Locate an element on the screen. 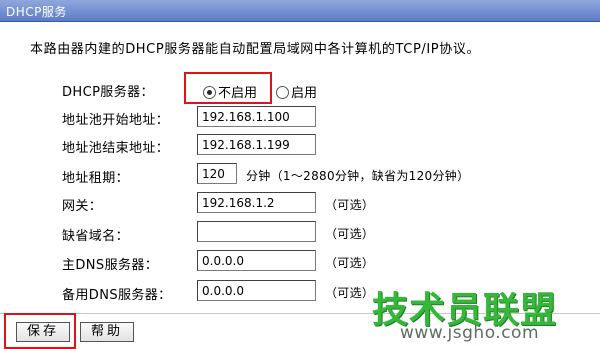 This screenshot has height=349, width=600. lease-input is located at coordinates (217, 173).